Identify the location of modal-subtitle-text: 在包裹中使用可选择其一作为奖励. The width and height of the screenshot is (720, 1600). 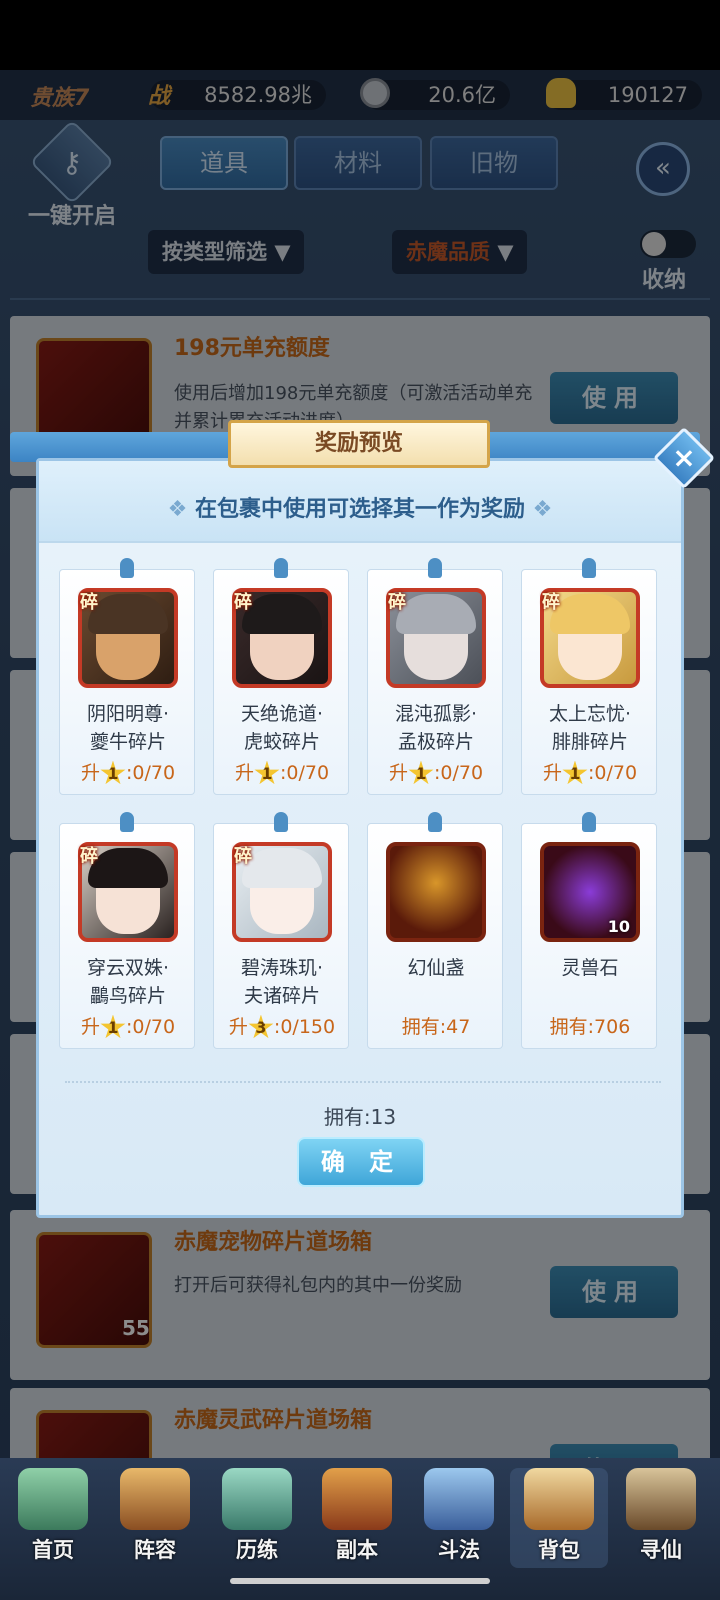
(359, 509).